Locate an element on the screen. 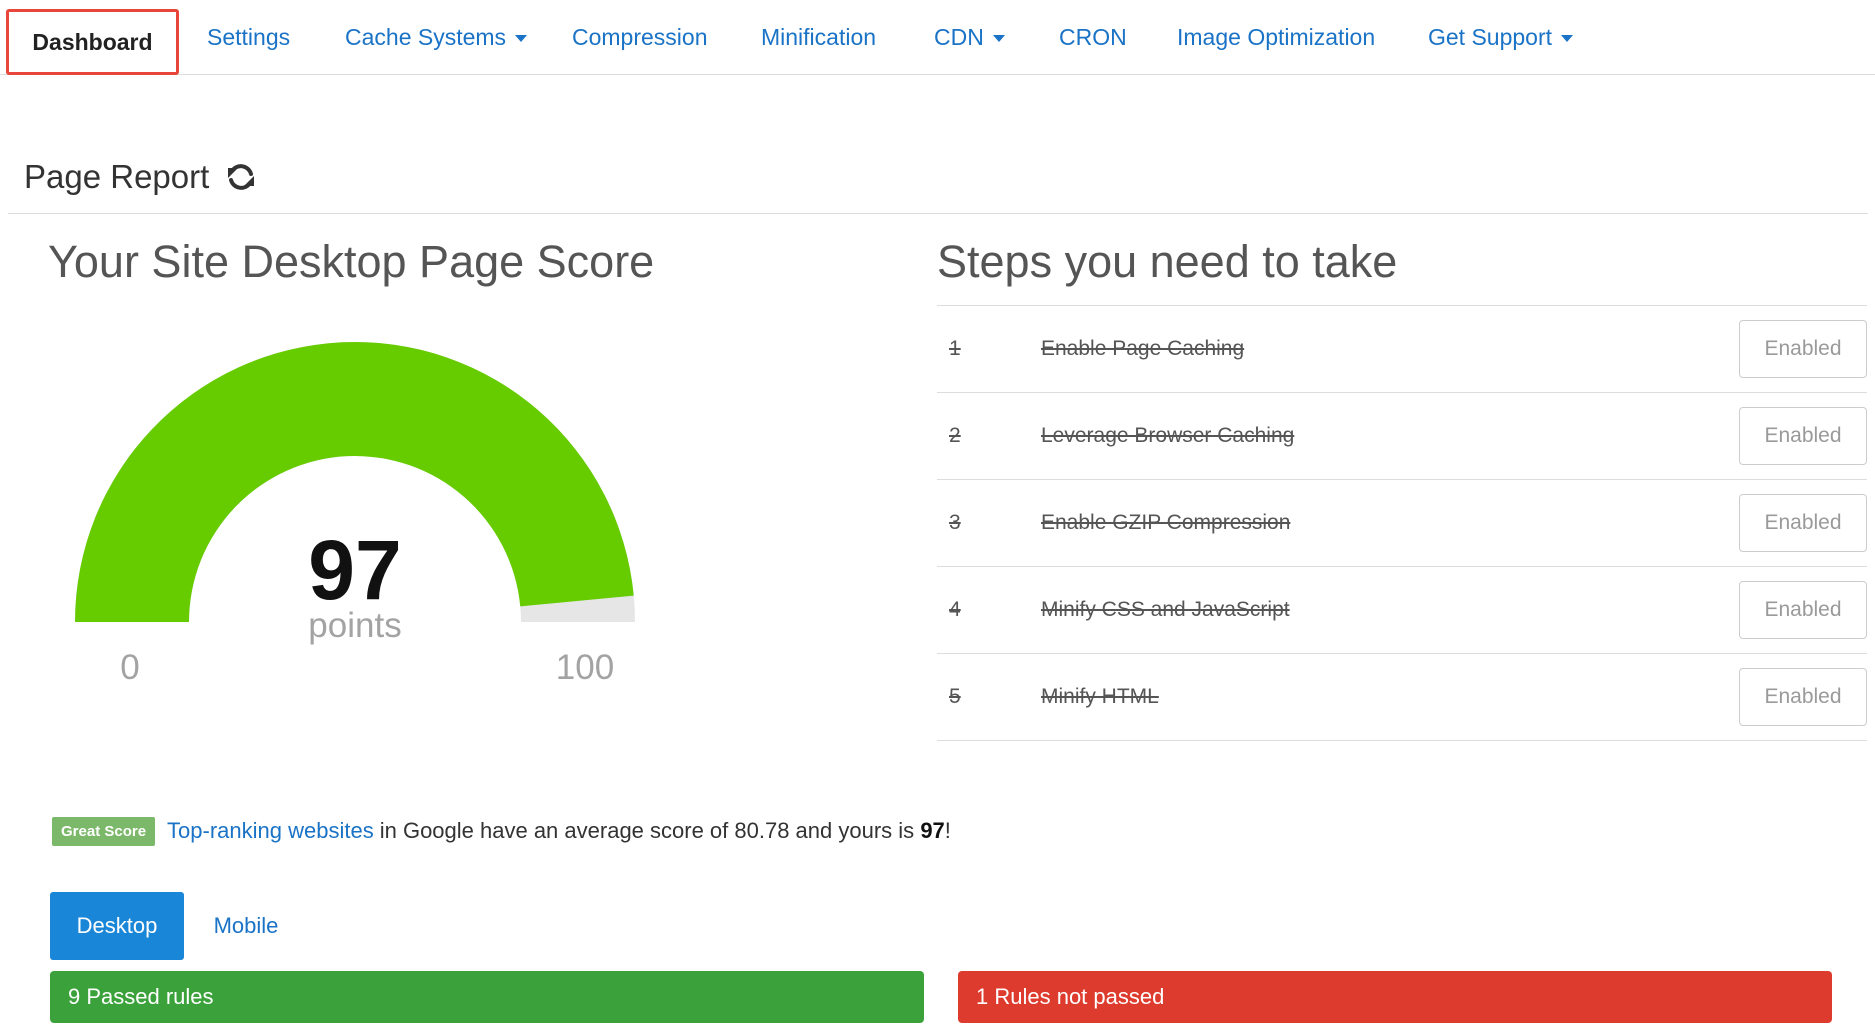 Image resolution: width=1875 pixels, height=1035 pixels. step-label: Enable Page Caching is located at coordinates (1143, 348).